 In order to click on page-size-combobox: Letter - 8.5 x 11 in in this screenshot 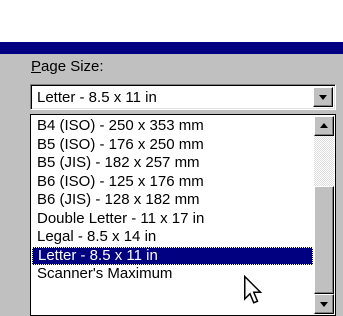, I will do `click(183, 97)`.